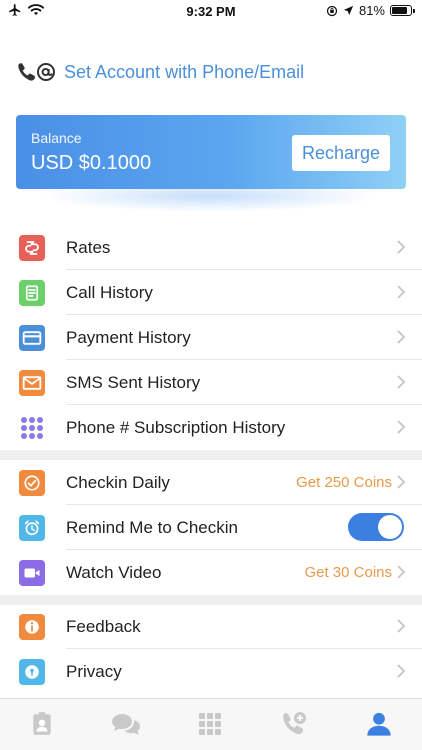 The height and width of the screenshot is (750, 422). Describe the element at coordinates (128, 337) in the screenshot. I see `payment-history-label: Payment History` at that location.